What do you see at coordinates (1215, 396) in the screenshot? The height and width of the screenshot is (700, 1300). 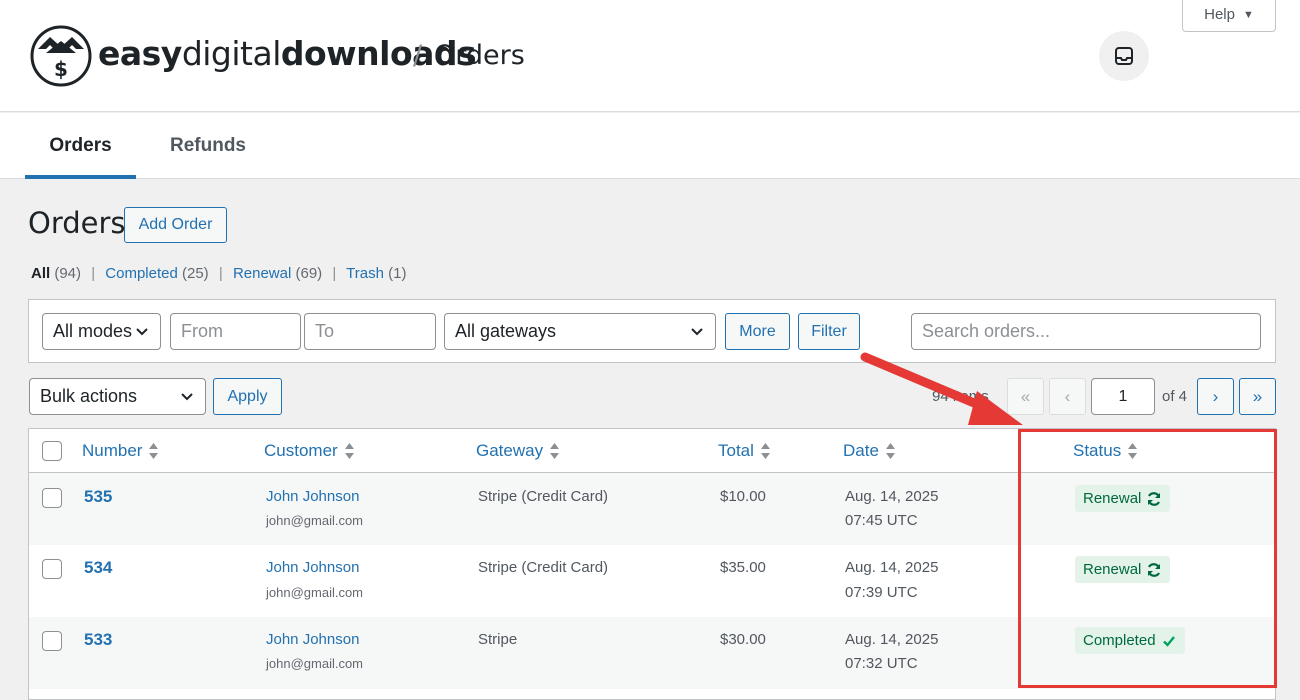 I see `next-page-button: ›` at bounding box center [1215, 396].